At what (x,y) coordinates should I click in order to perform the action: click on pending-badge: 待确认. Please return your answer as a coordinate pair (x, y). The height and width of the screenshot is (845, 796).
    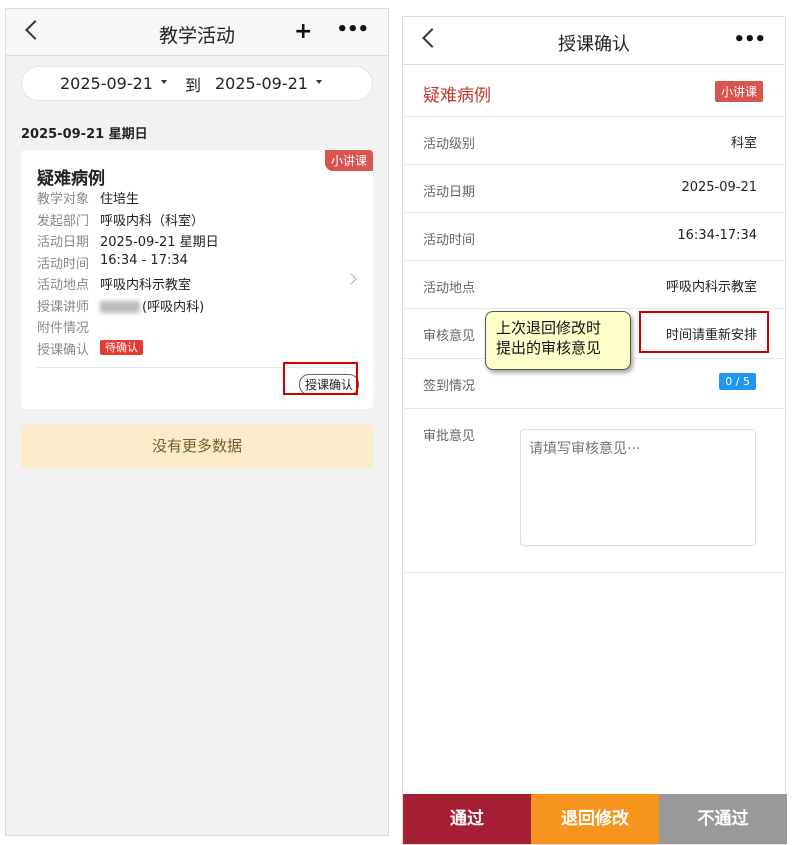
    Looking at the image, I should click on (121, 347).